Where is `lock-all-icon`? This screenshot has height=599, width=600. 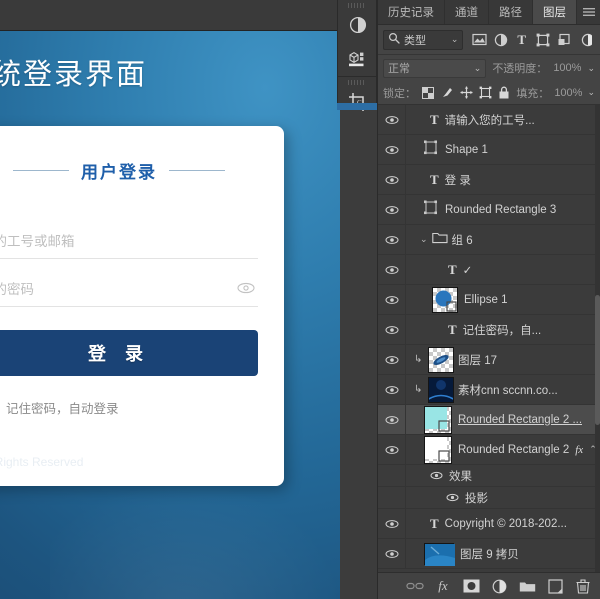
lock-all-icon is located at coordinates (504, 93).